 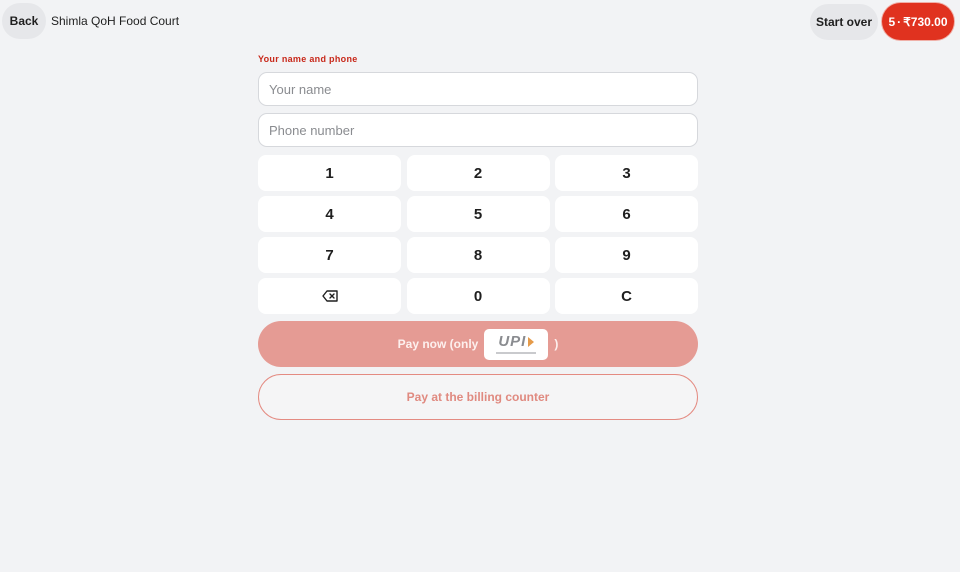 What do you see at coordinates (478, 296) in the screenshot?
I see `key-0: 0` at bounding box center [478, 296].